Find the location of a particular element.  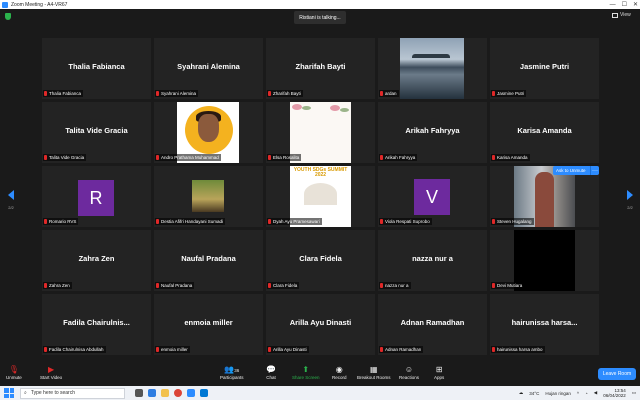

participant-label-text: Adnan Ramadhan is located at coordinates (403, 349).